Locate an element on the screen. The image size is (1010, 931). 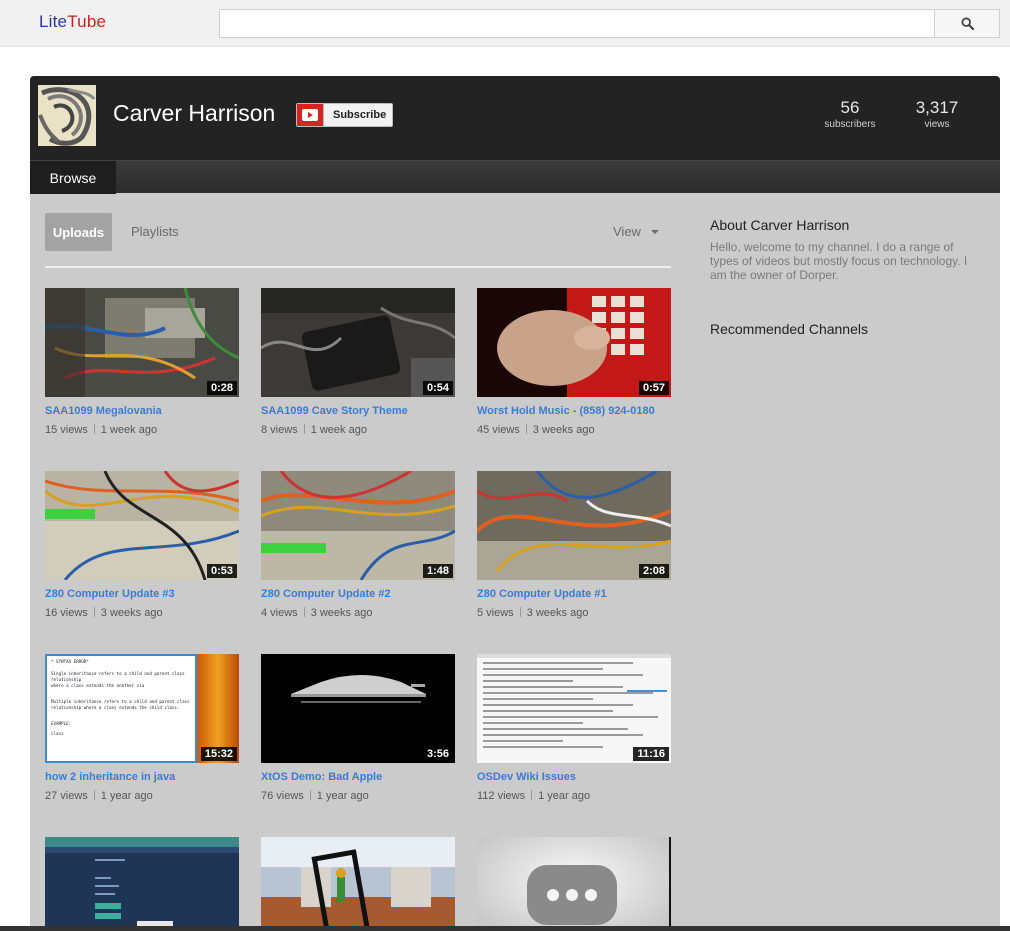
video-meta: 16 views 3 weeks ago is located at coordinates (142, 613).